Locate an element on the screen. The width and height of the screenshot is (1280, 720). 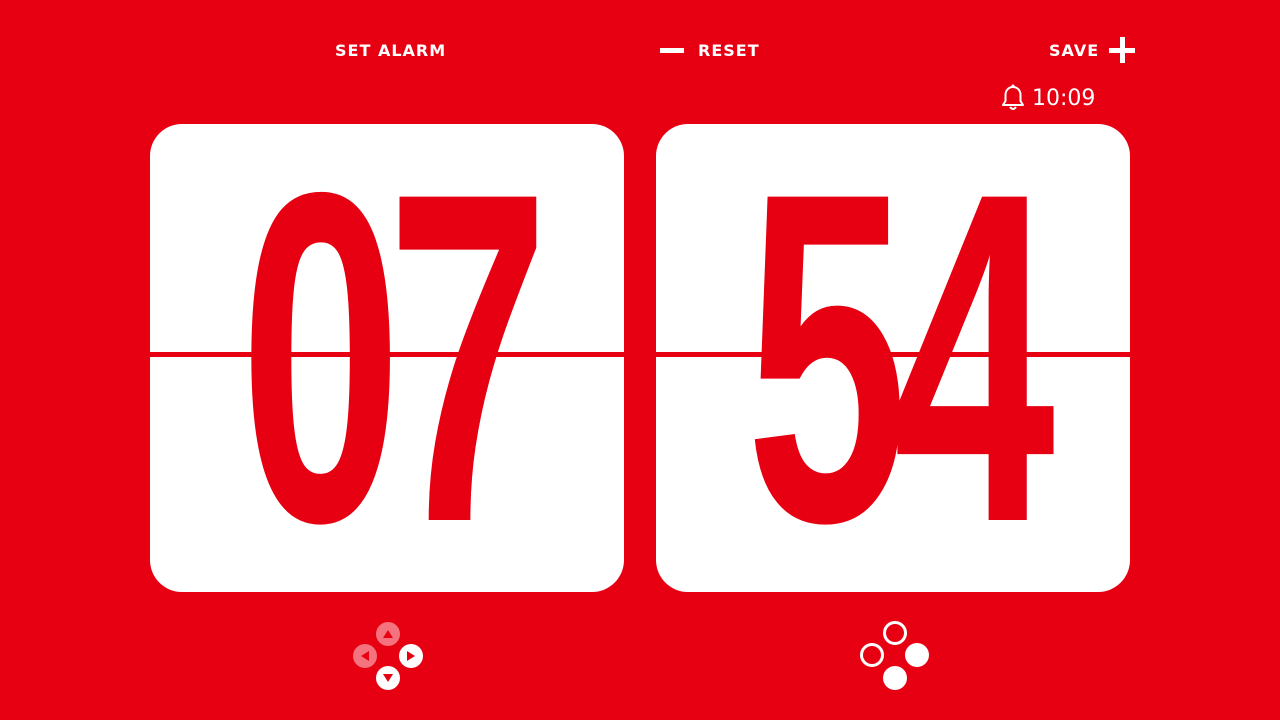
save-label: SAVE is located at coordinates (1074, 50).